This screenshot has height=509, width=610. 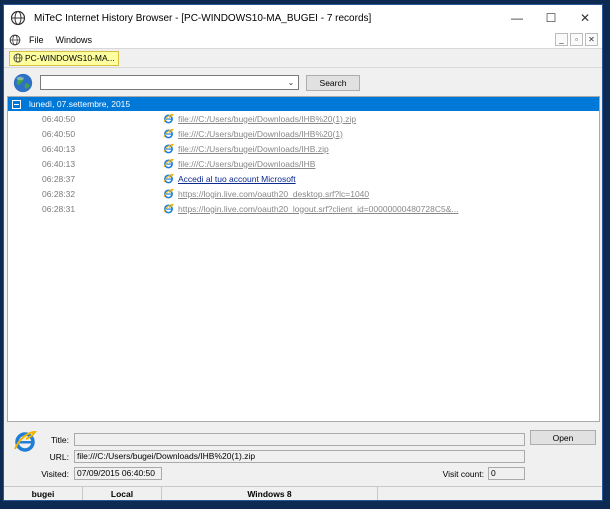 What do you see at coordinates (333, 82) in the screenshot?
I see `search-button: Search` at bounding box center [333, 82].